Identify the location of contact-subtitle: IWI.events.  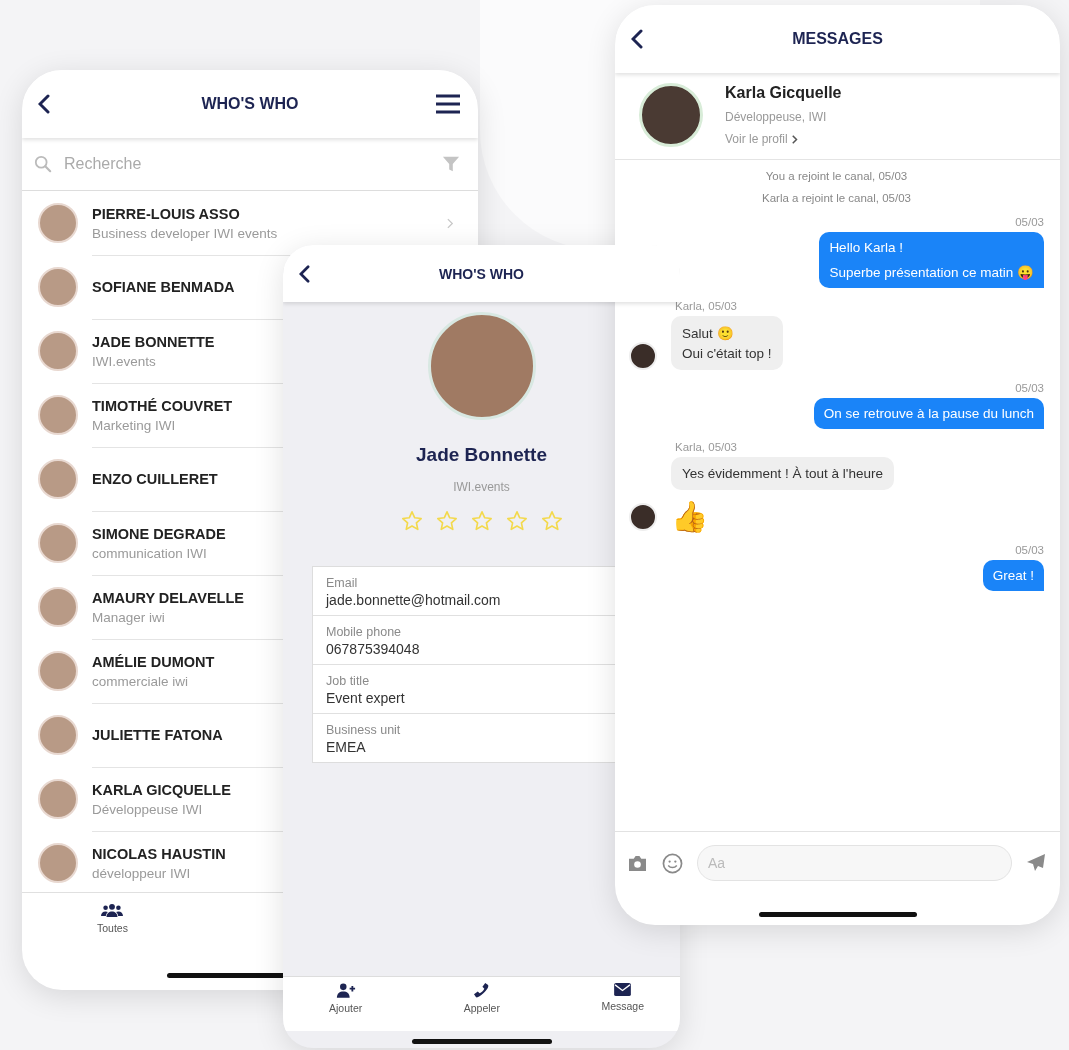
(124, 361).